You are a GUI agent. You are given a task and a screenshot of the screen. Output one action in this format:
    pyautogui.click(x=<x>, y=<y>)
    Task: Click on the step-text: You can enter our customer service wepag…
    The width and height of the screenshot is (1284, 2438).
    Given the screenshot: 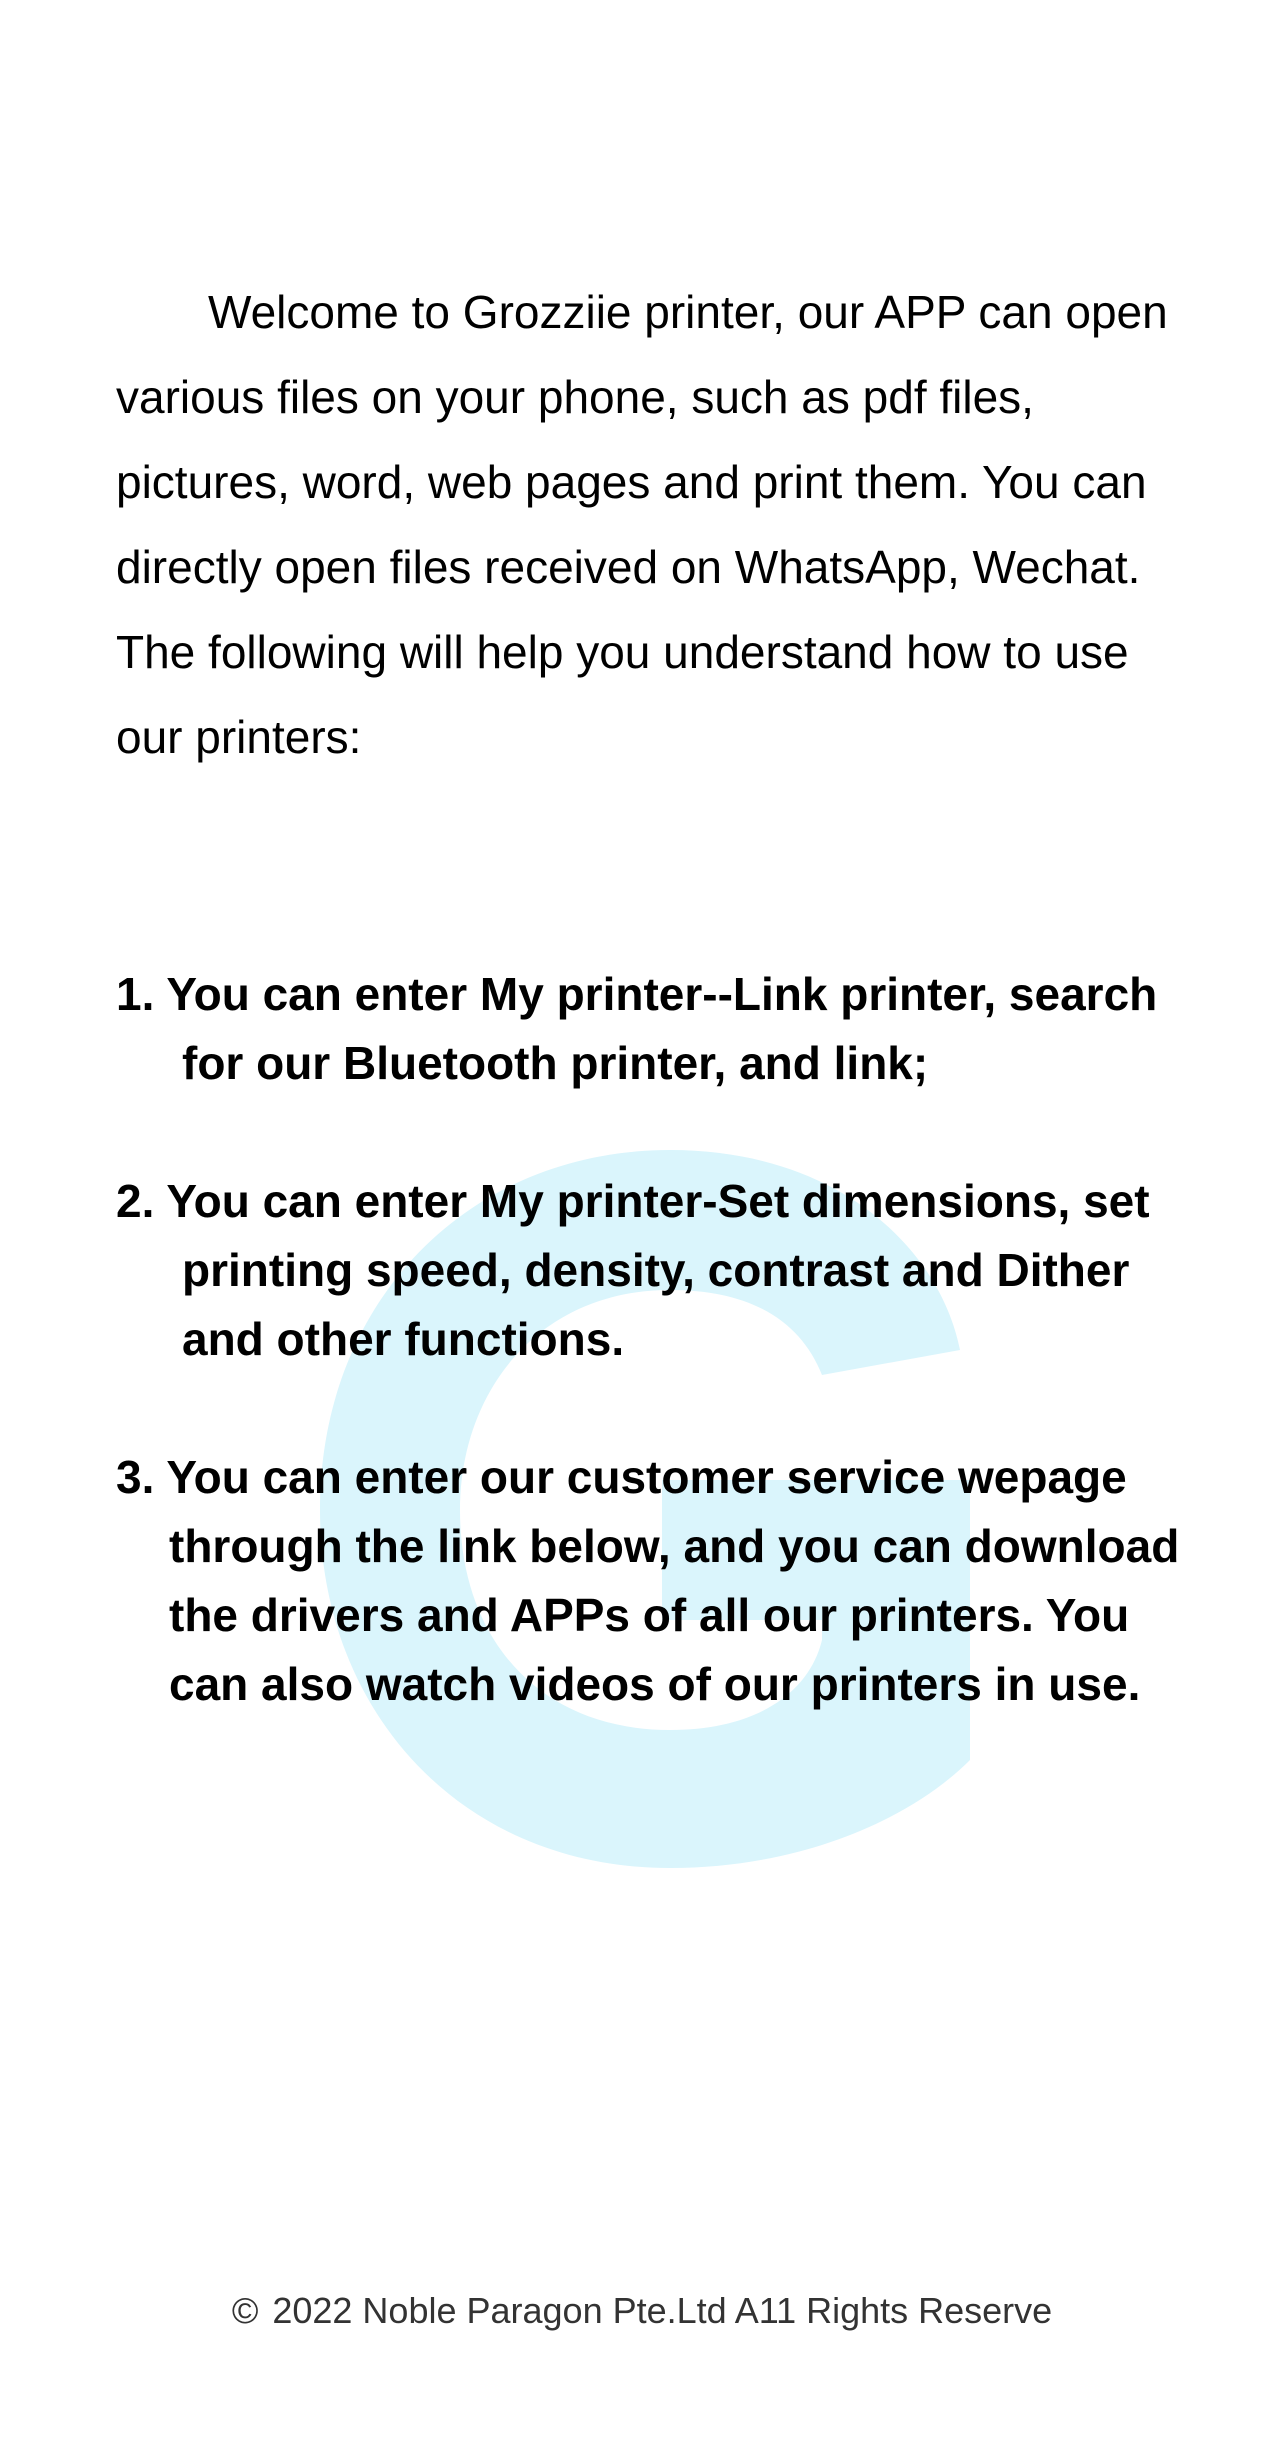 What is the action you would take?
    pyautogui.click(x=673, y=1580)
    